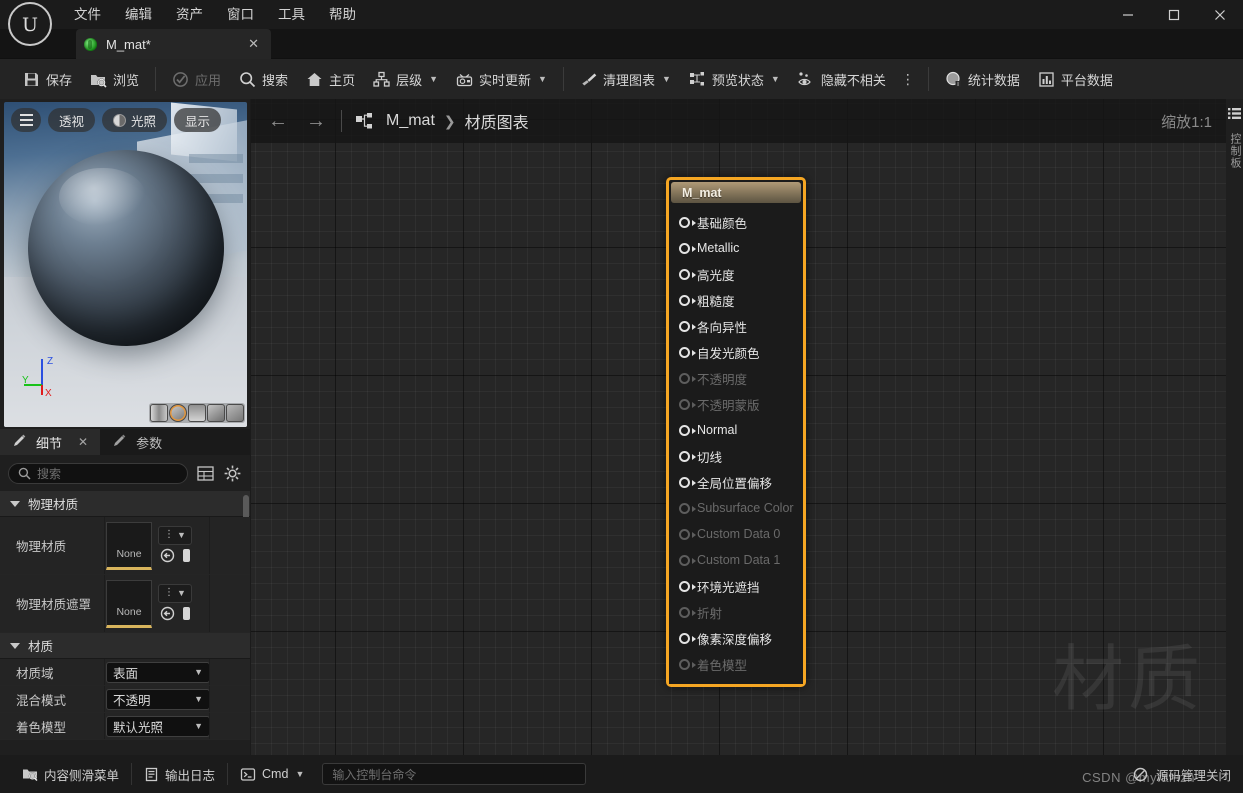 This screenshot has height=793, width=1243. Describe the element at coordinates (405, 79) in the screenshot. I see `toolbar-hierarchy-button: 层级 ▼` at that location.